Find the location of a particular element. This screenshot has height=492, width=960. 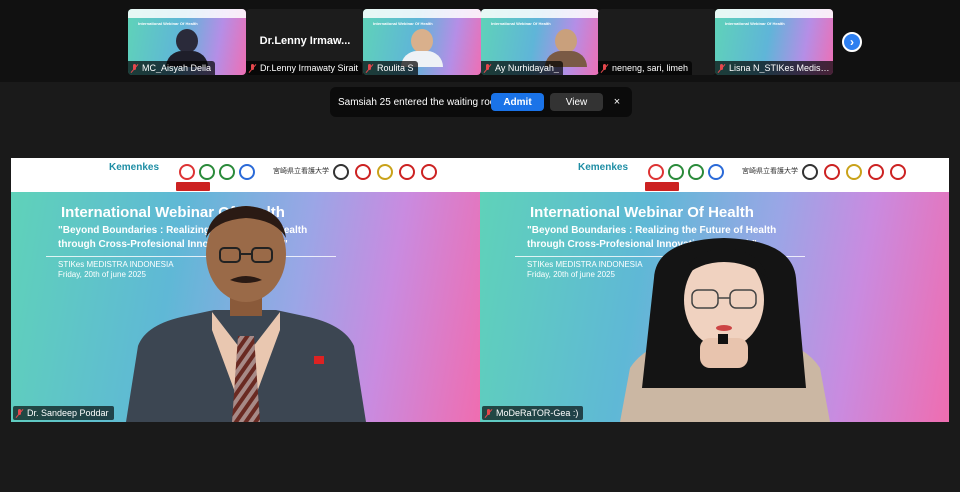

participant-name: Dr.Lenny Irmawaty Sirait is located at coordinates (309, 68).